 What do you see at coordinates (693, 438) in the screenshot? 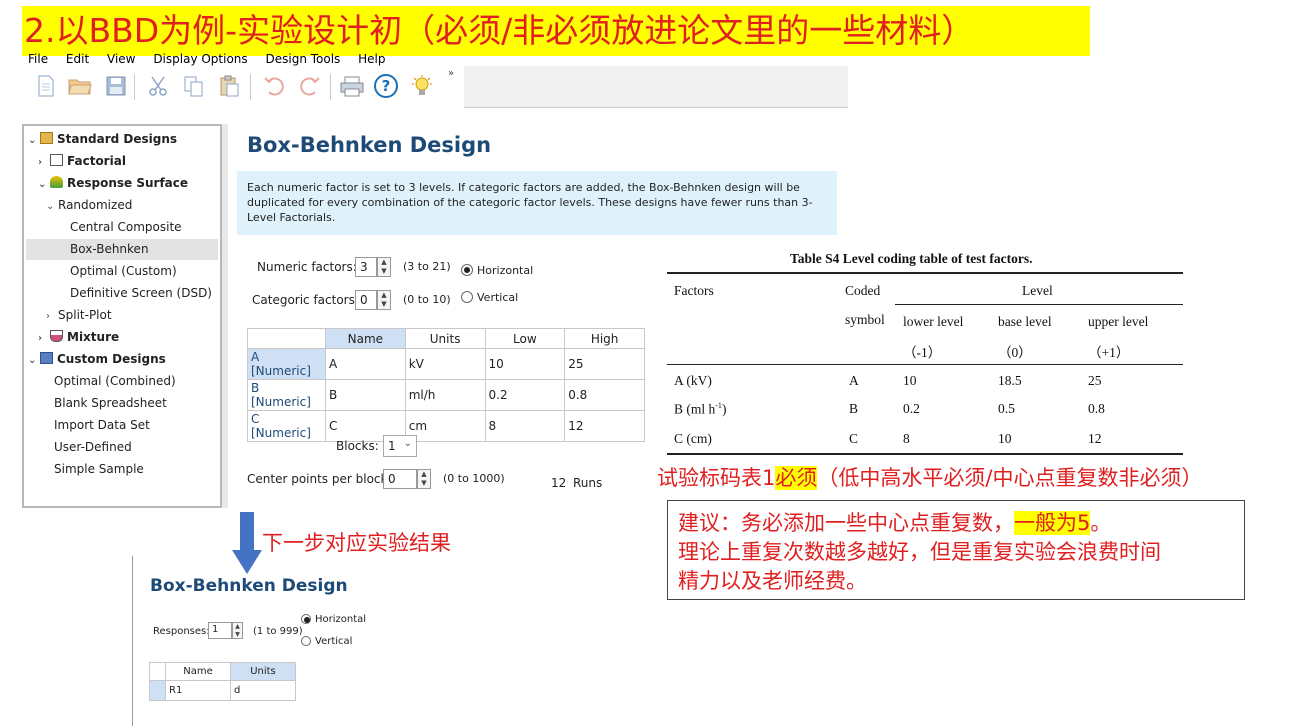
I see `factor-c: C (cm)` at bounding box center [693, 438].